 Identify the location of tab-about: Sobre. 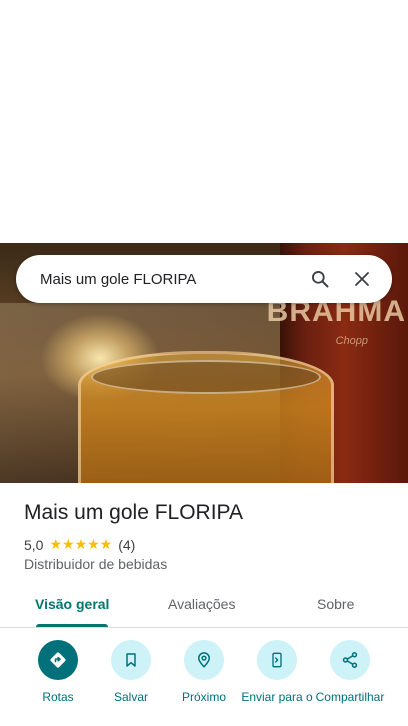
(335, 604).